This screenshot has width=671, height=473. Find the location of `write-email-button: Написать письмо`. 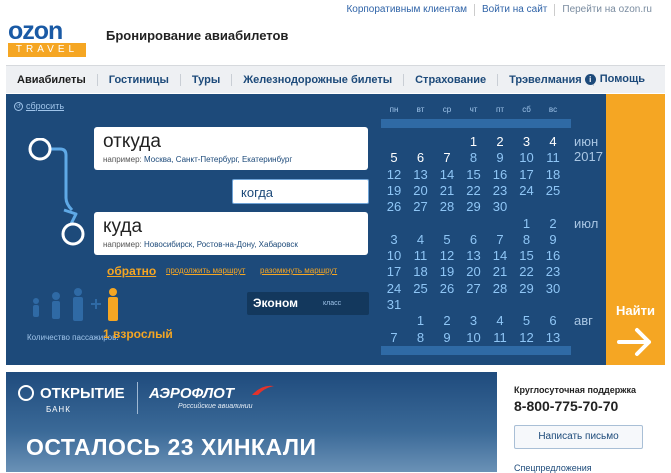

write-email-button: Написать письмо is located at coordinates (578, 437).